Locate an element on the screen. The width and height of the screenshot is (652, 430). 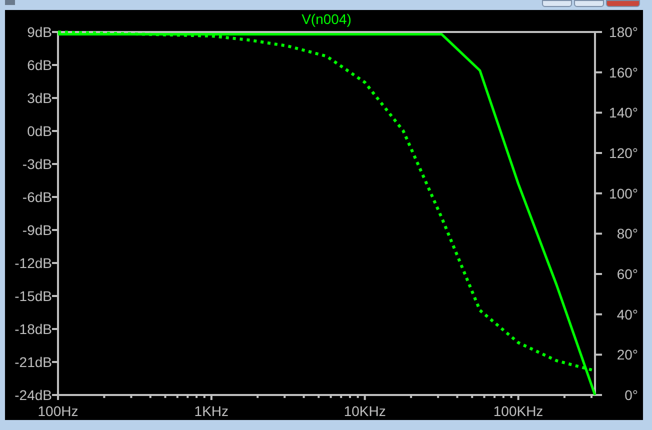
x-tick-label: 100KHz is located at coordinates (518, 411).